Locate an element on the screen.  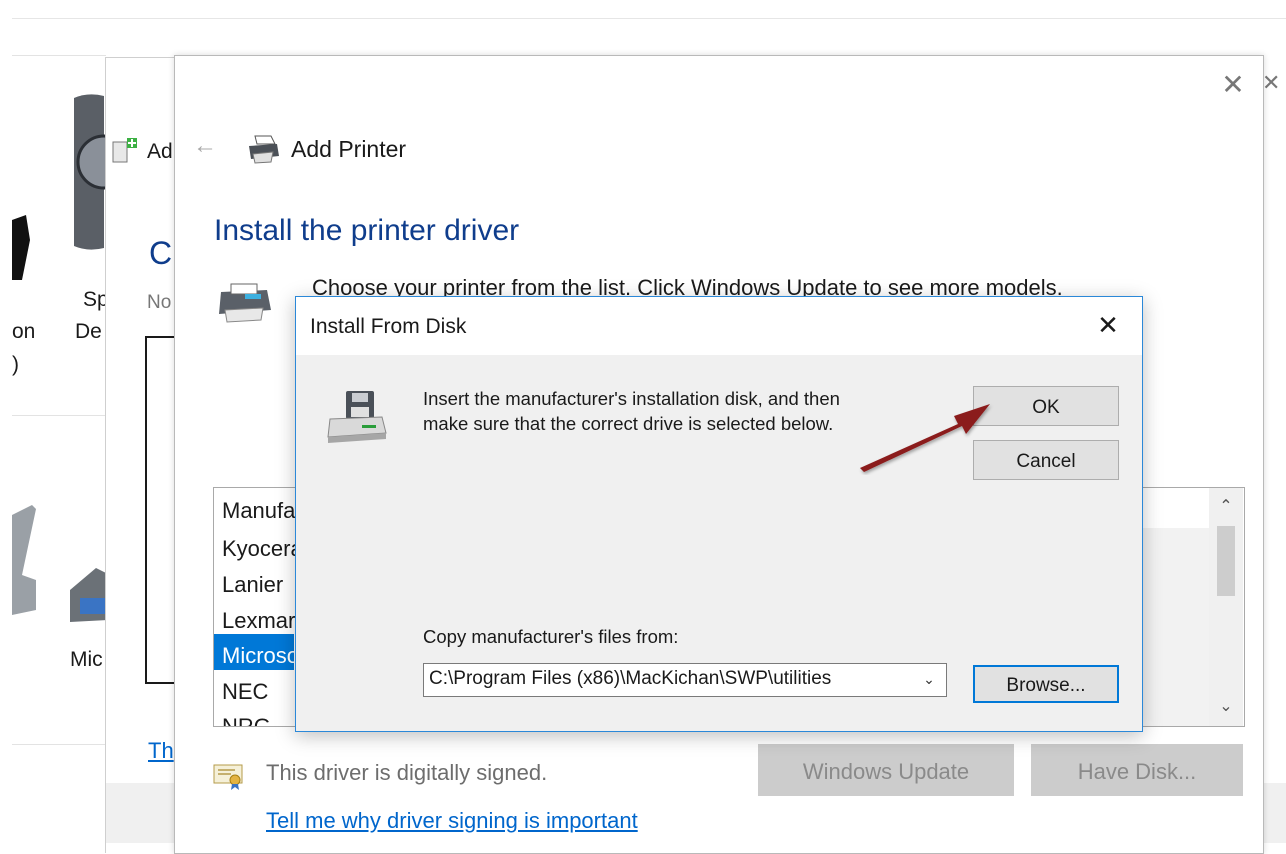
chevron-down-icon: ⌄ is located at coordinates (929, 679).